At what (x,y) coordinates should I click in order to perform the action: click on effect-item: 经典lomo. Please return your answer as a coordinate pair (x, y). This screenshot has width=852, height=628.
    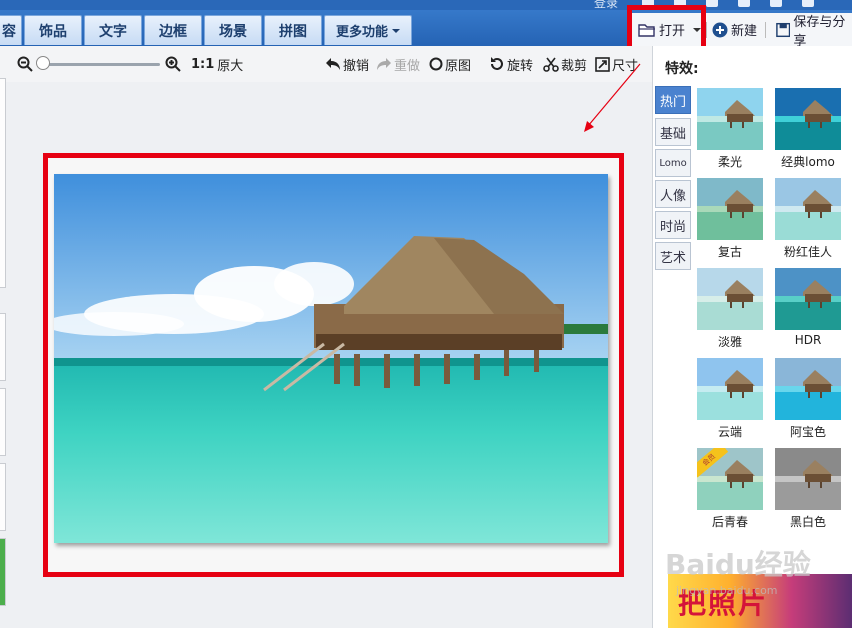
    Looking at the image, I should click on (808, 128).